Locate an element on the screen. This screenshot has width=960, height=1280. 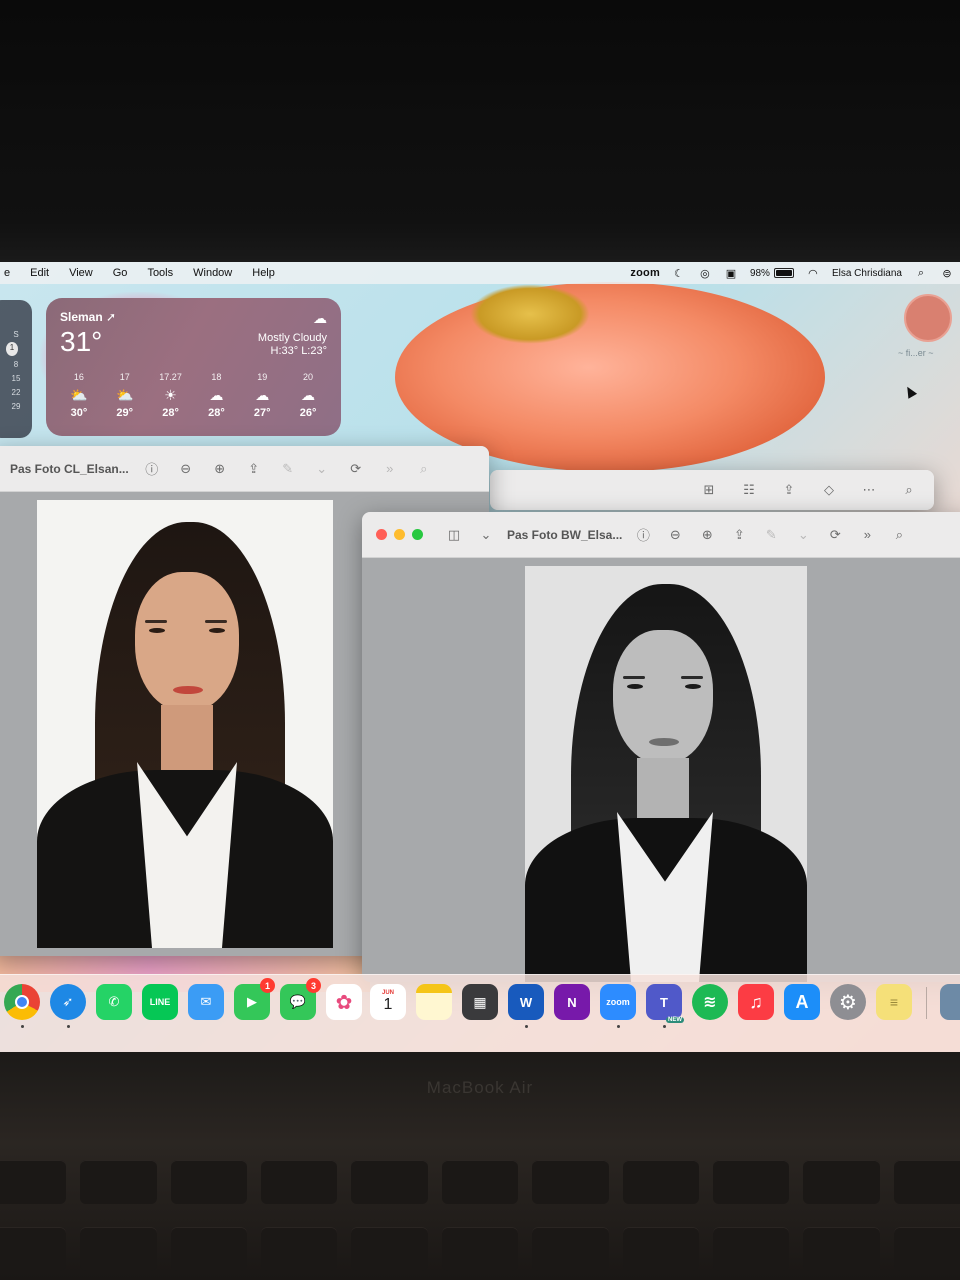
minimize-button is located at coordinates (399, 534).